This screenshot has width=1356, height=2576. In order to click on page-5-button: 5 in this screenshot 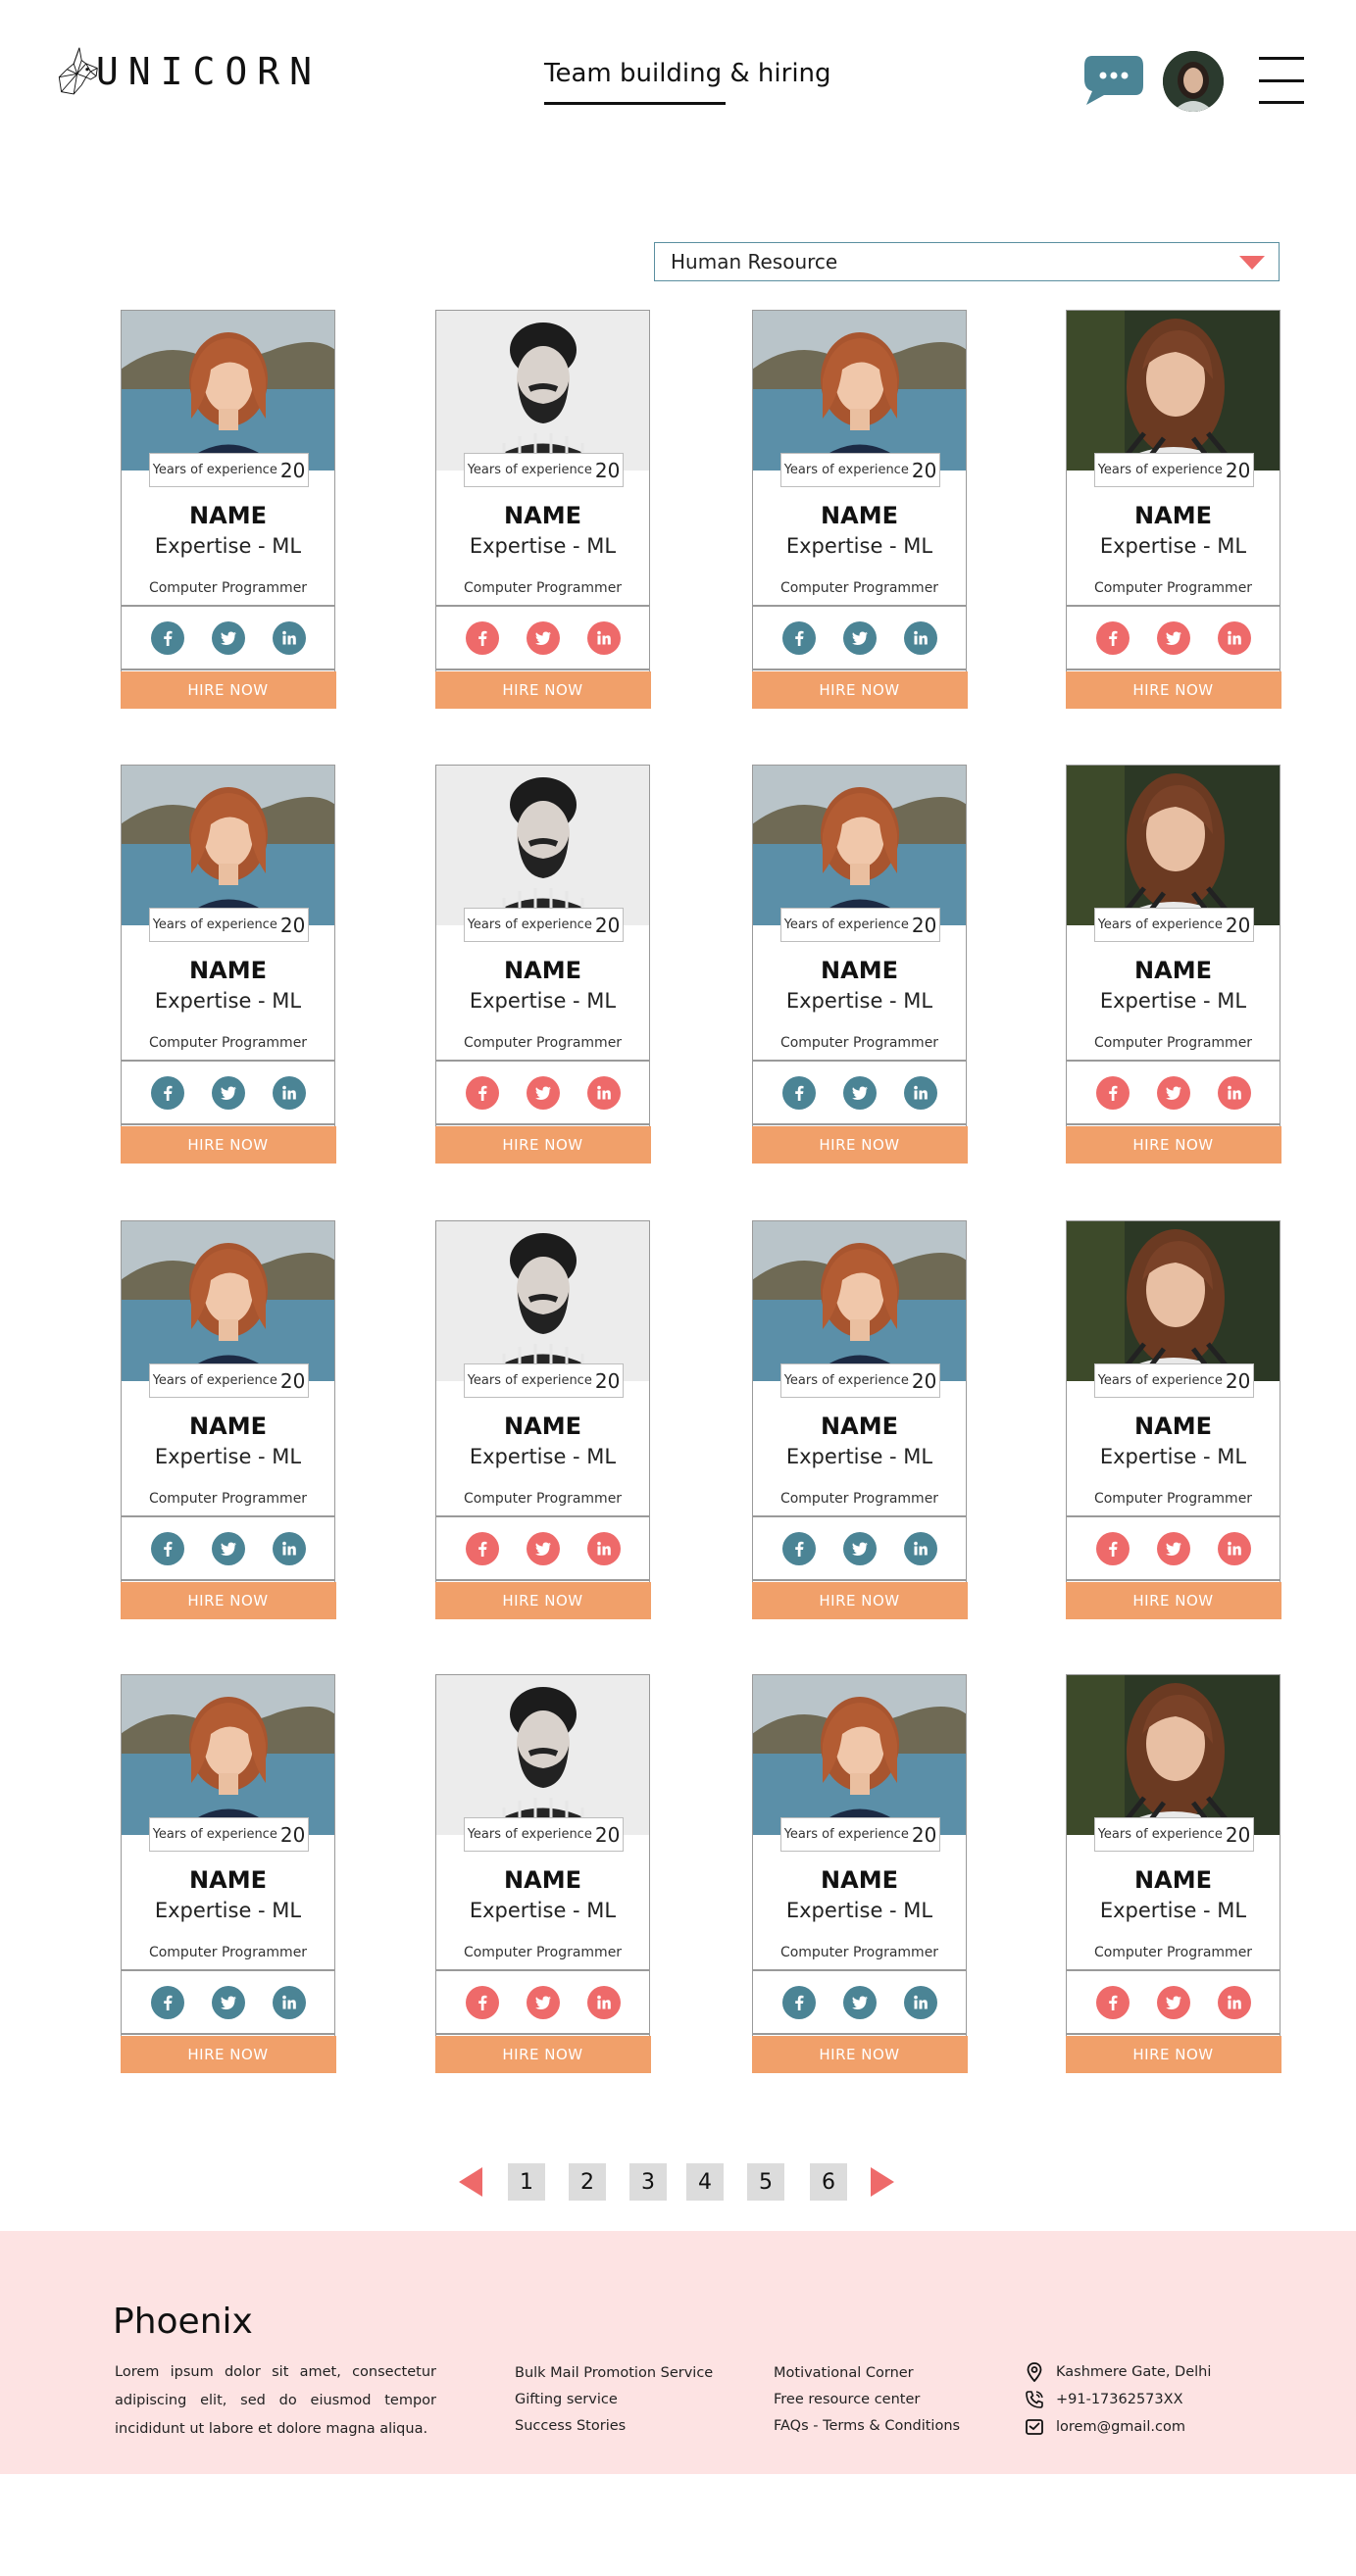, I will do `click(766, 2182)`.